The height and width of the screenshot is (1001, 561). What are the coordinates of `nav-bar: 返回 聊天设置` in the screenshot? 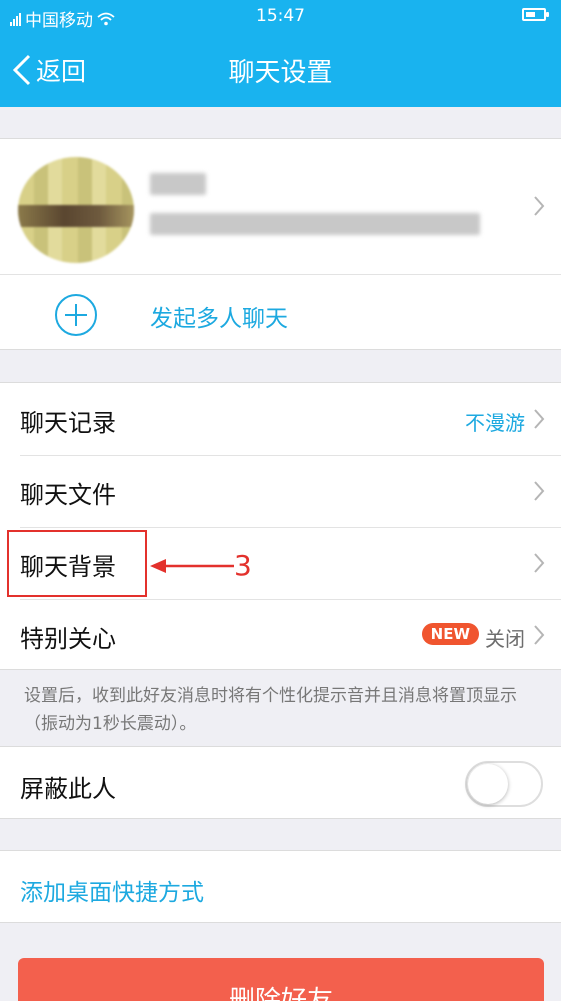 It's located at (280, 70).